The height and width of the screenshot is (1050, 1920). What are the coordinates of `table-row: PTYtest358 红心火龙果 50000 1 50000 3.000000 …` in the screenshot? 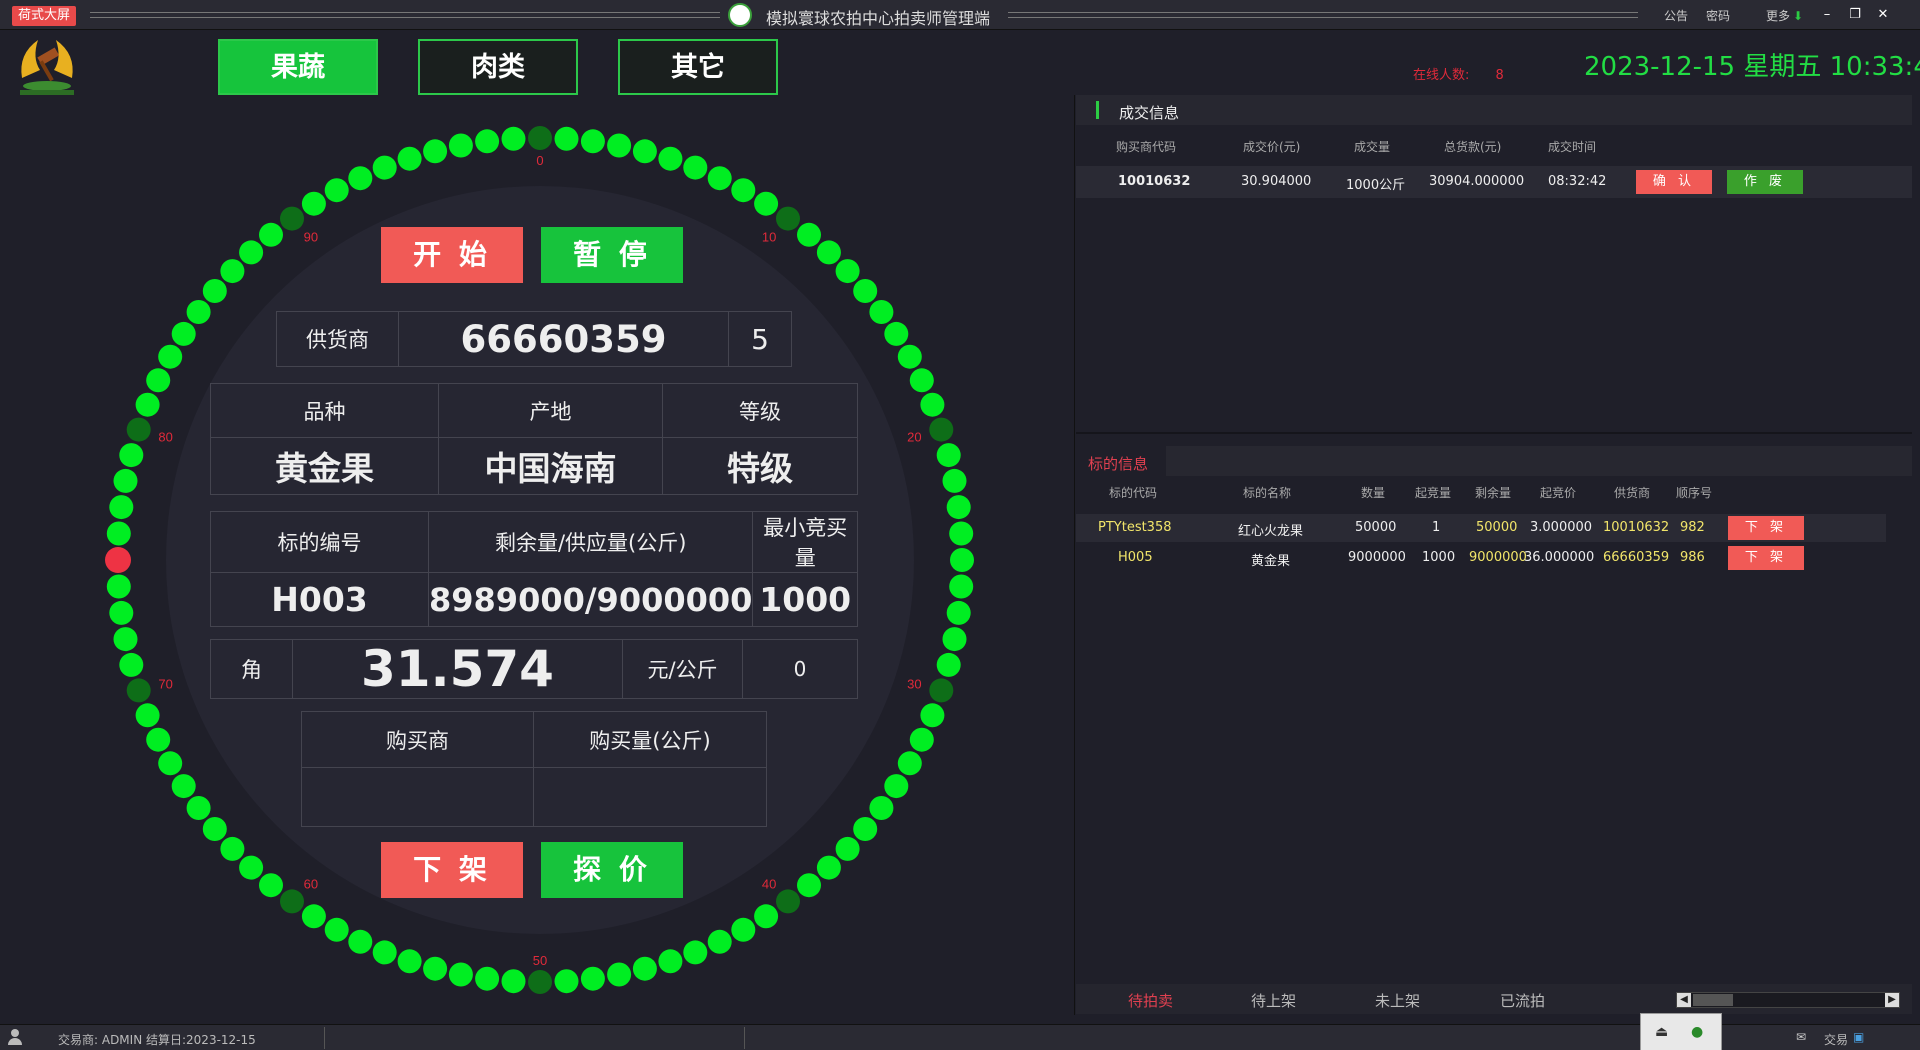 It's located at (1481, 528).